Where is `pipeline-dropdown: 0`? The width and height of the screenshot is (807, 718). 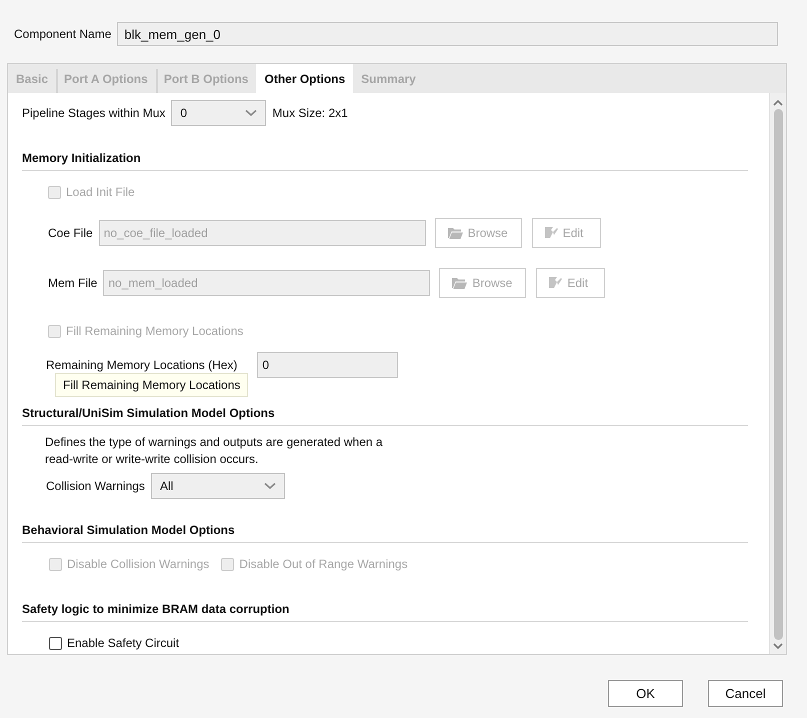 pipeline-dropdown: 0 is located at coordinates (218, 113).